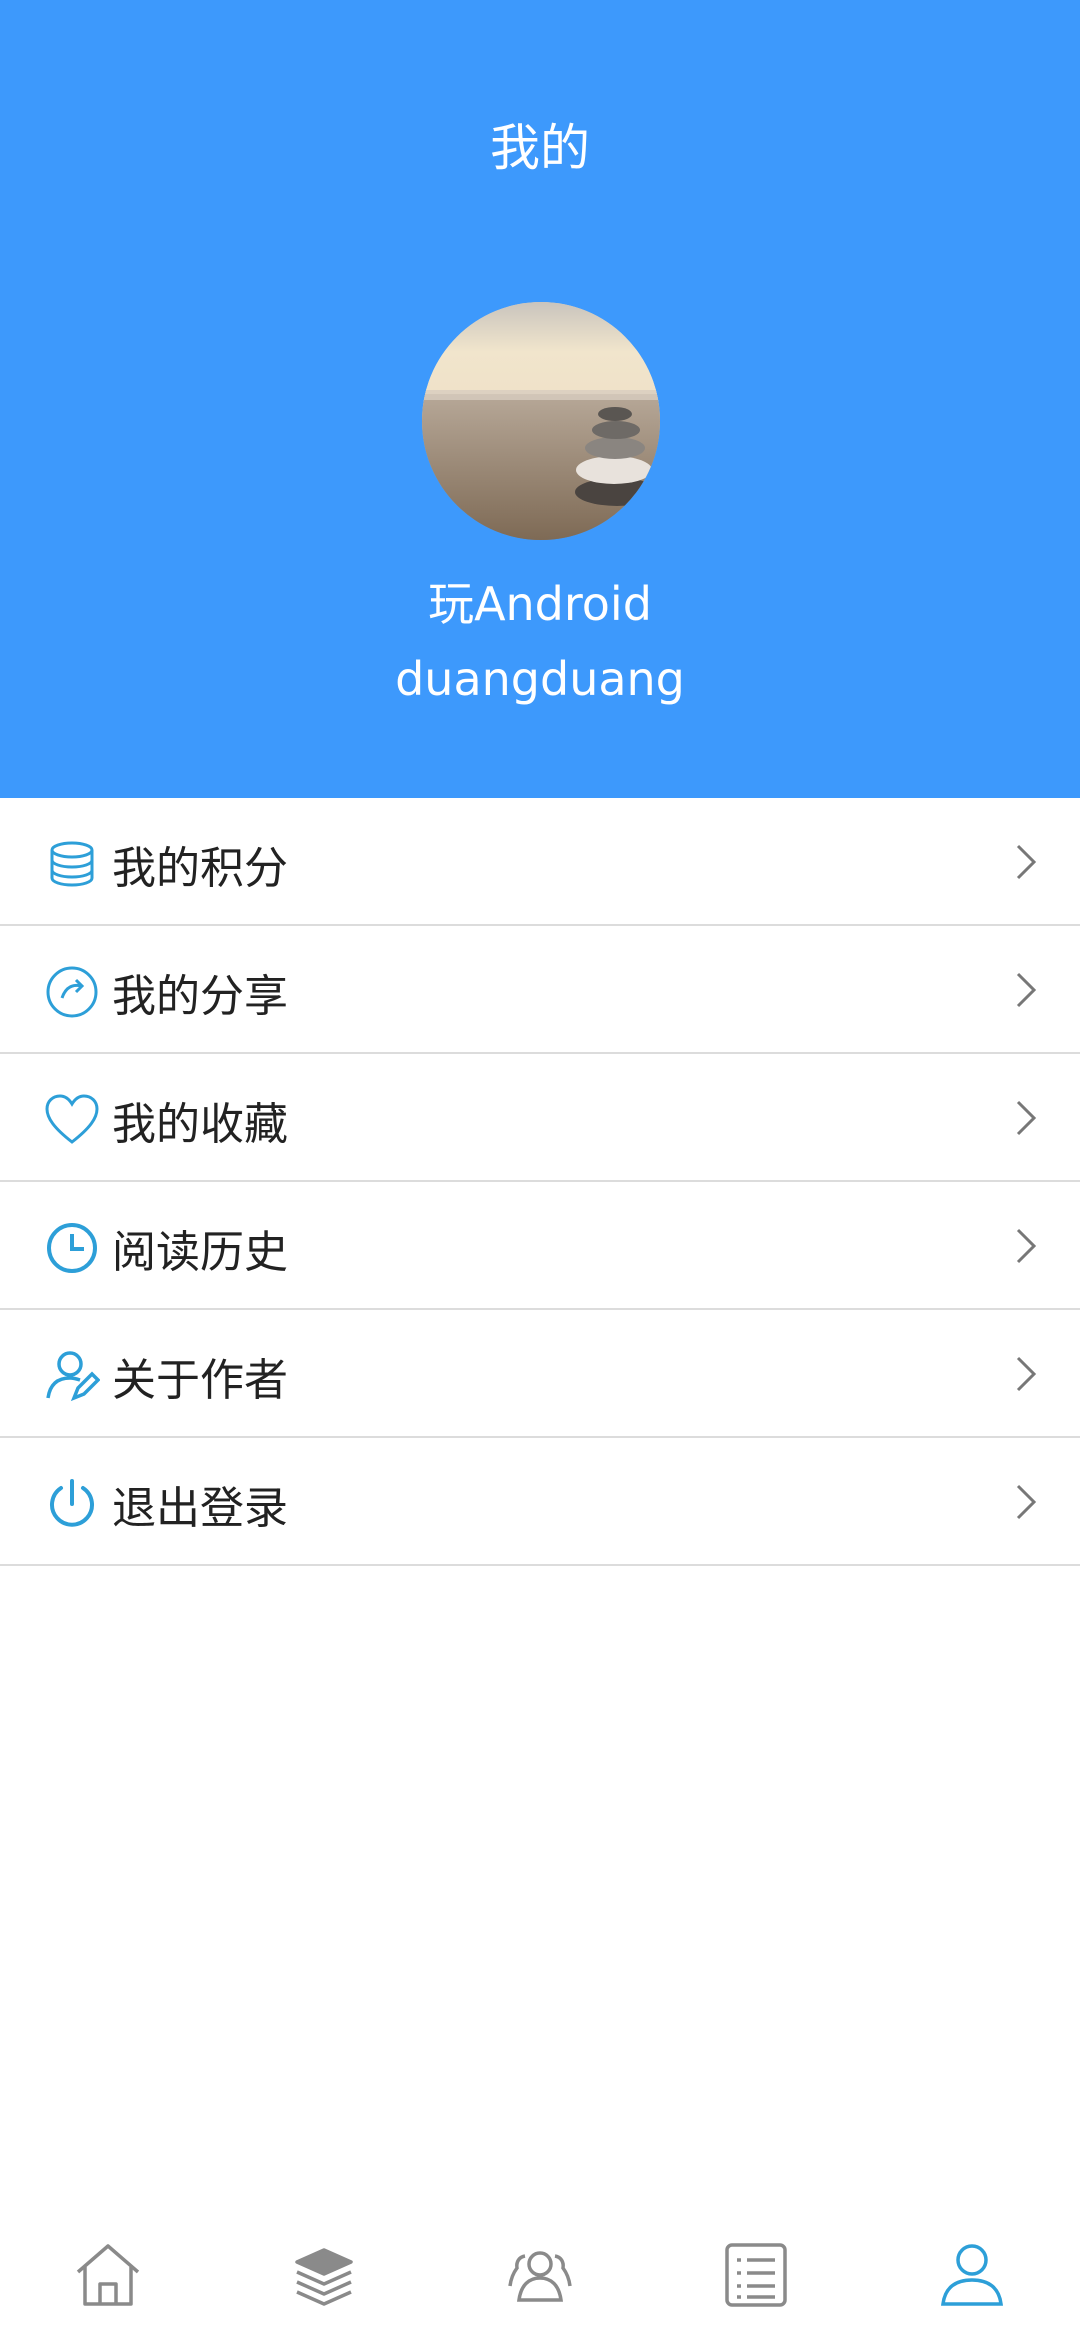  Describe the element at coordinates (540, 604) in the screenshot. I see `site-name: 玩Android` at that location.